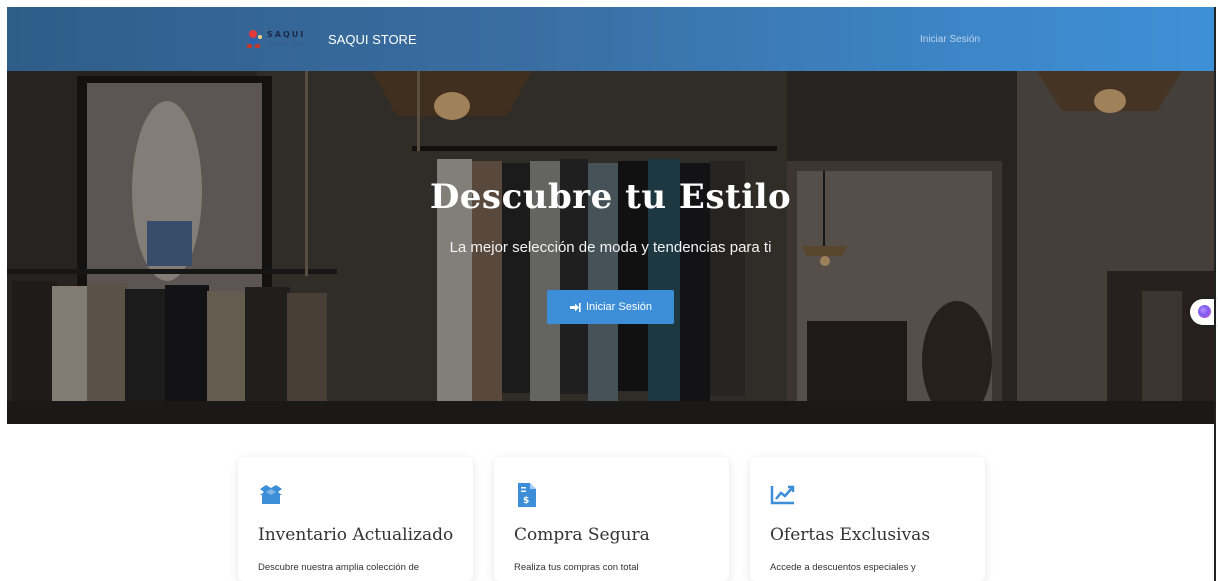 This screenshot has width=1218, height=581. What do you see at coordinates (527, 495) in the screenshot?
I see `invoice-dollar-icon: $` at bounding box center [527, 495].